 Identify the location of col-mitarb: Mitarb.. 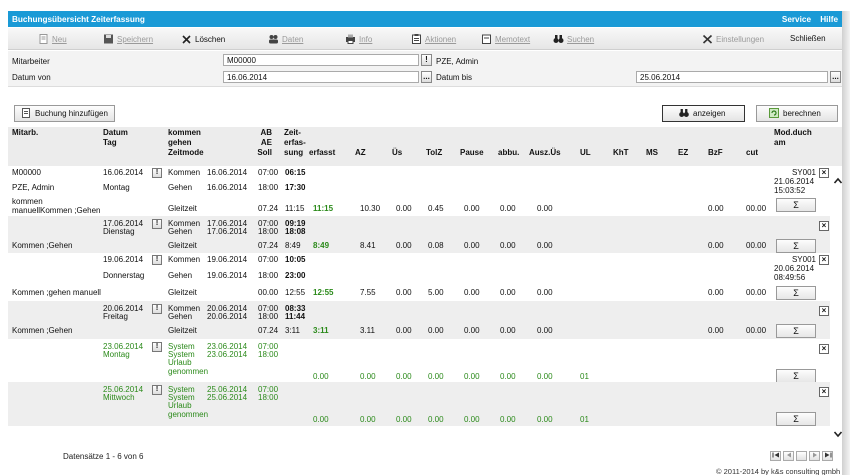
(25, 133).